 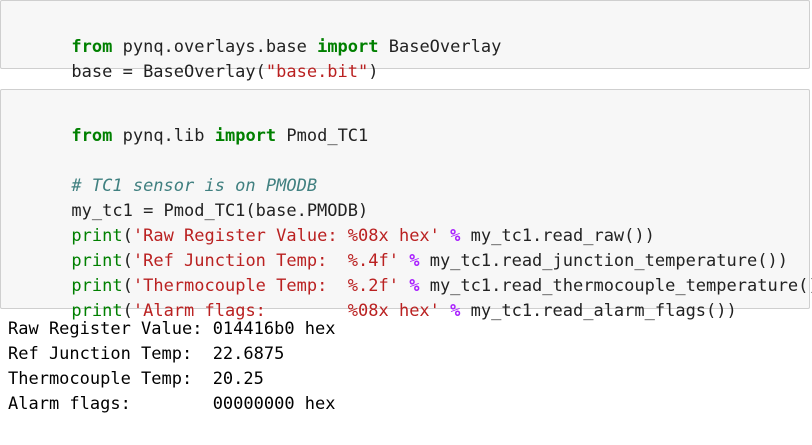 I want to click on code-line: base = BaseOverlay("base.bit"), so click(x=194, y=58).